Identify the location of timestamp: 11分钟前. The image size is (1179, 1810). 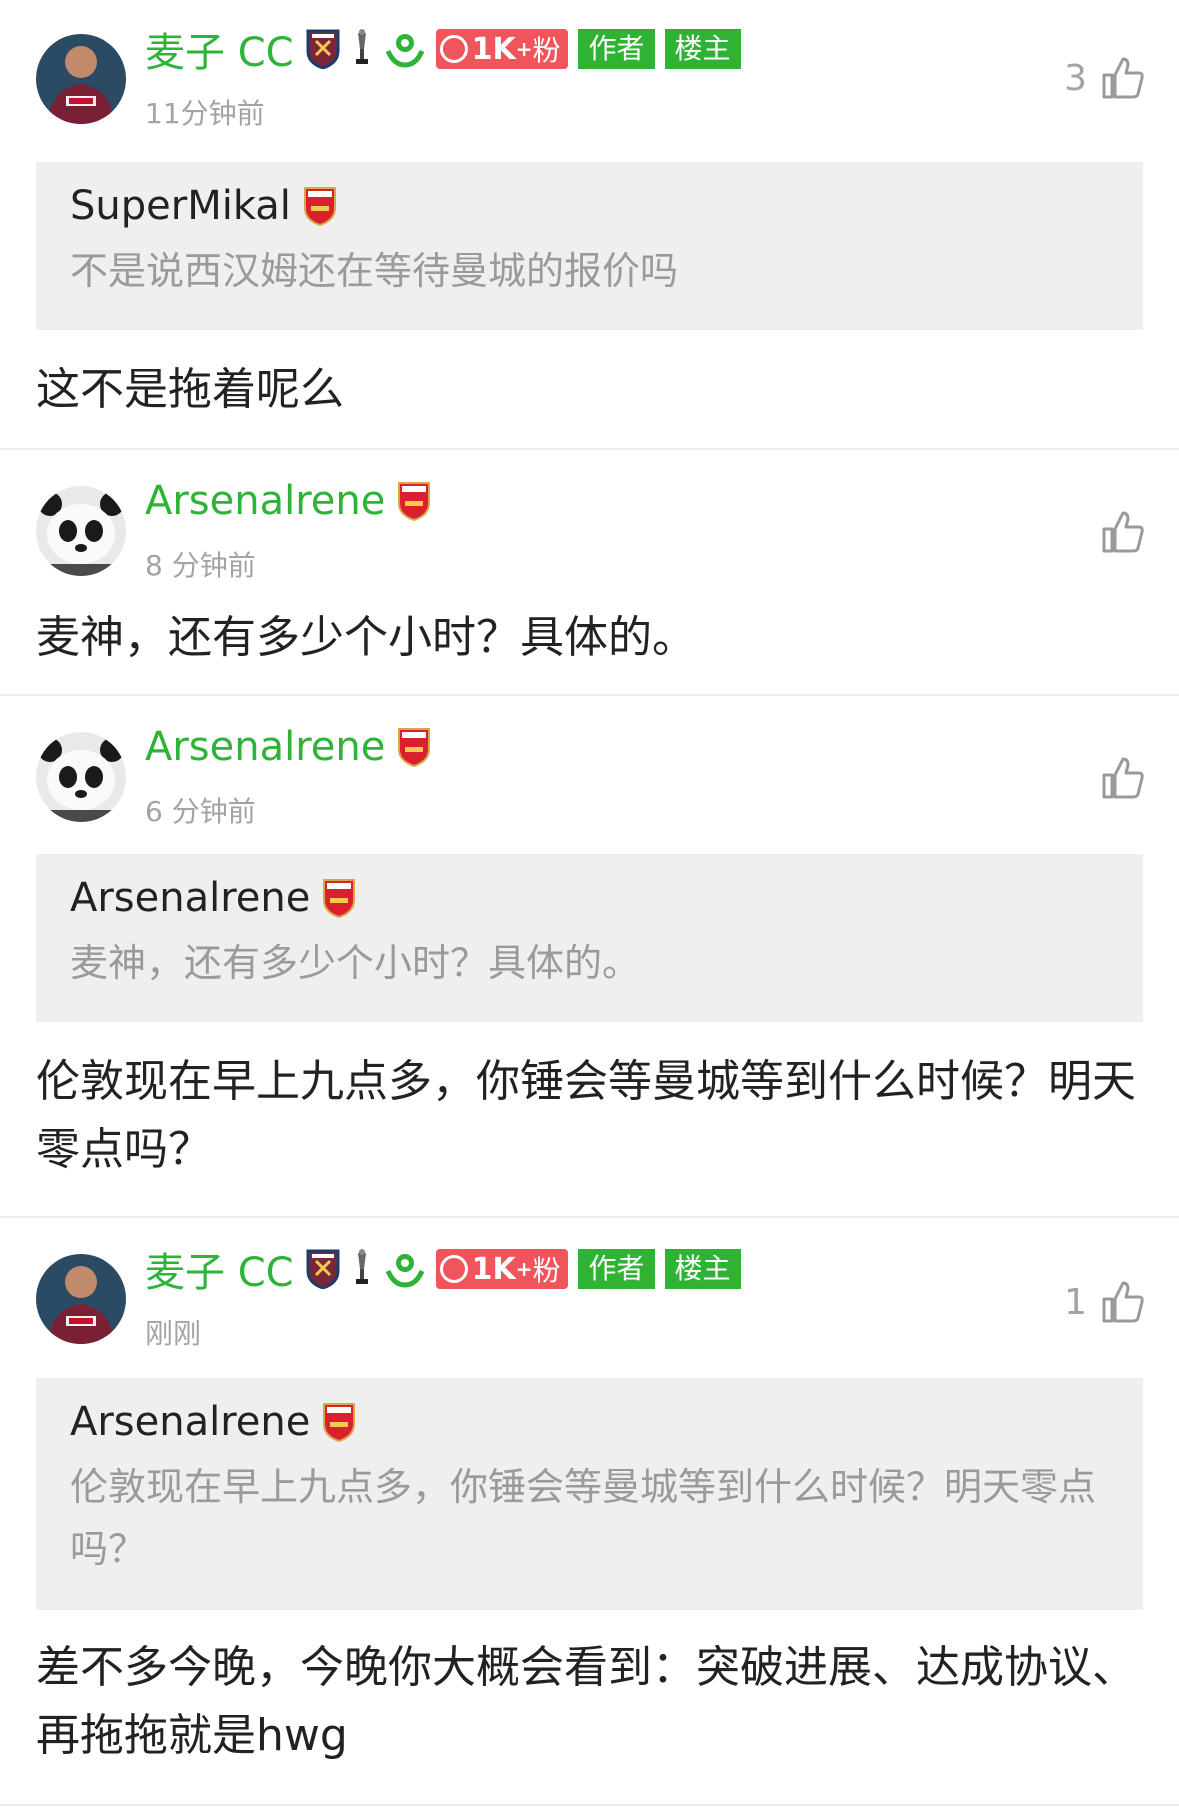
(205, 113).